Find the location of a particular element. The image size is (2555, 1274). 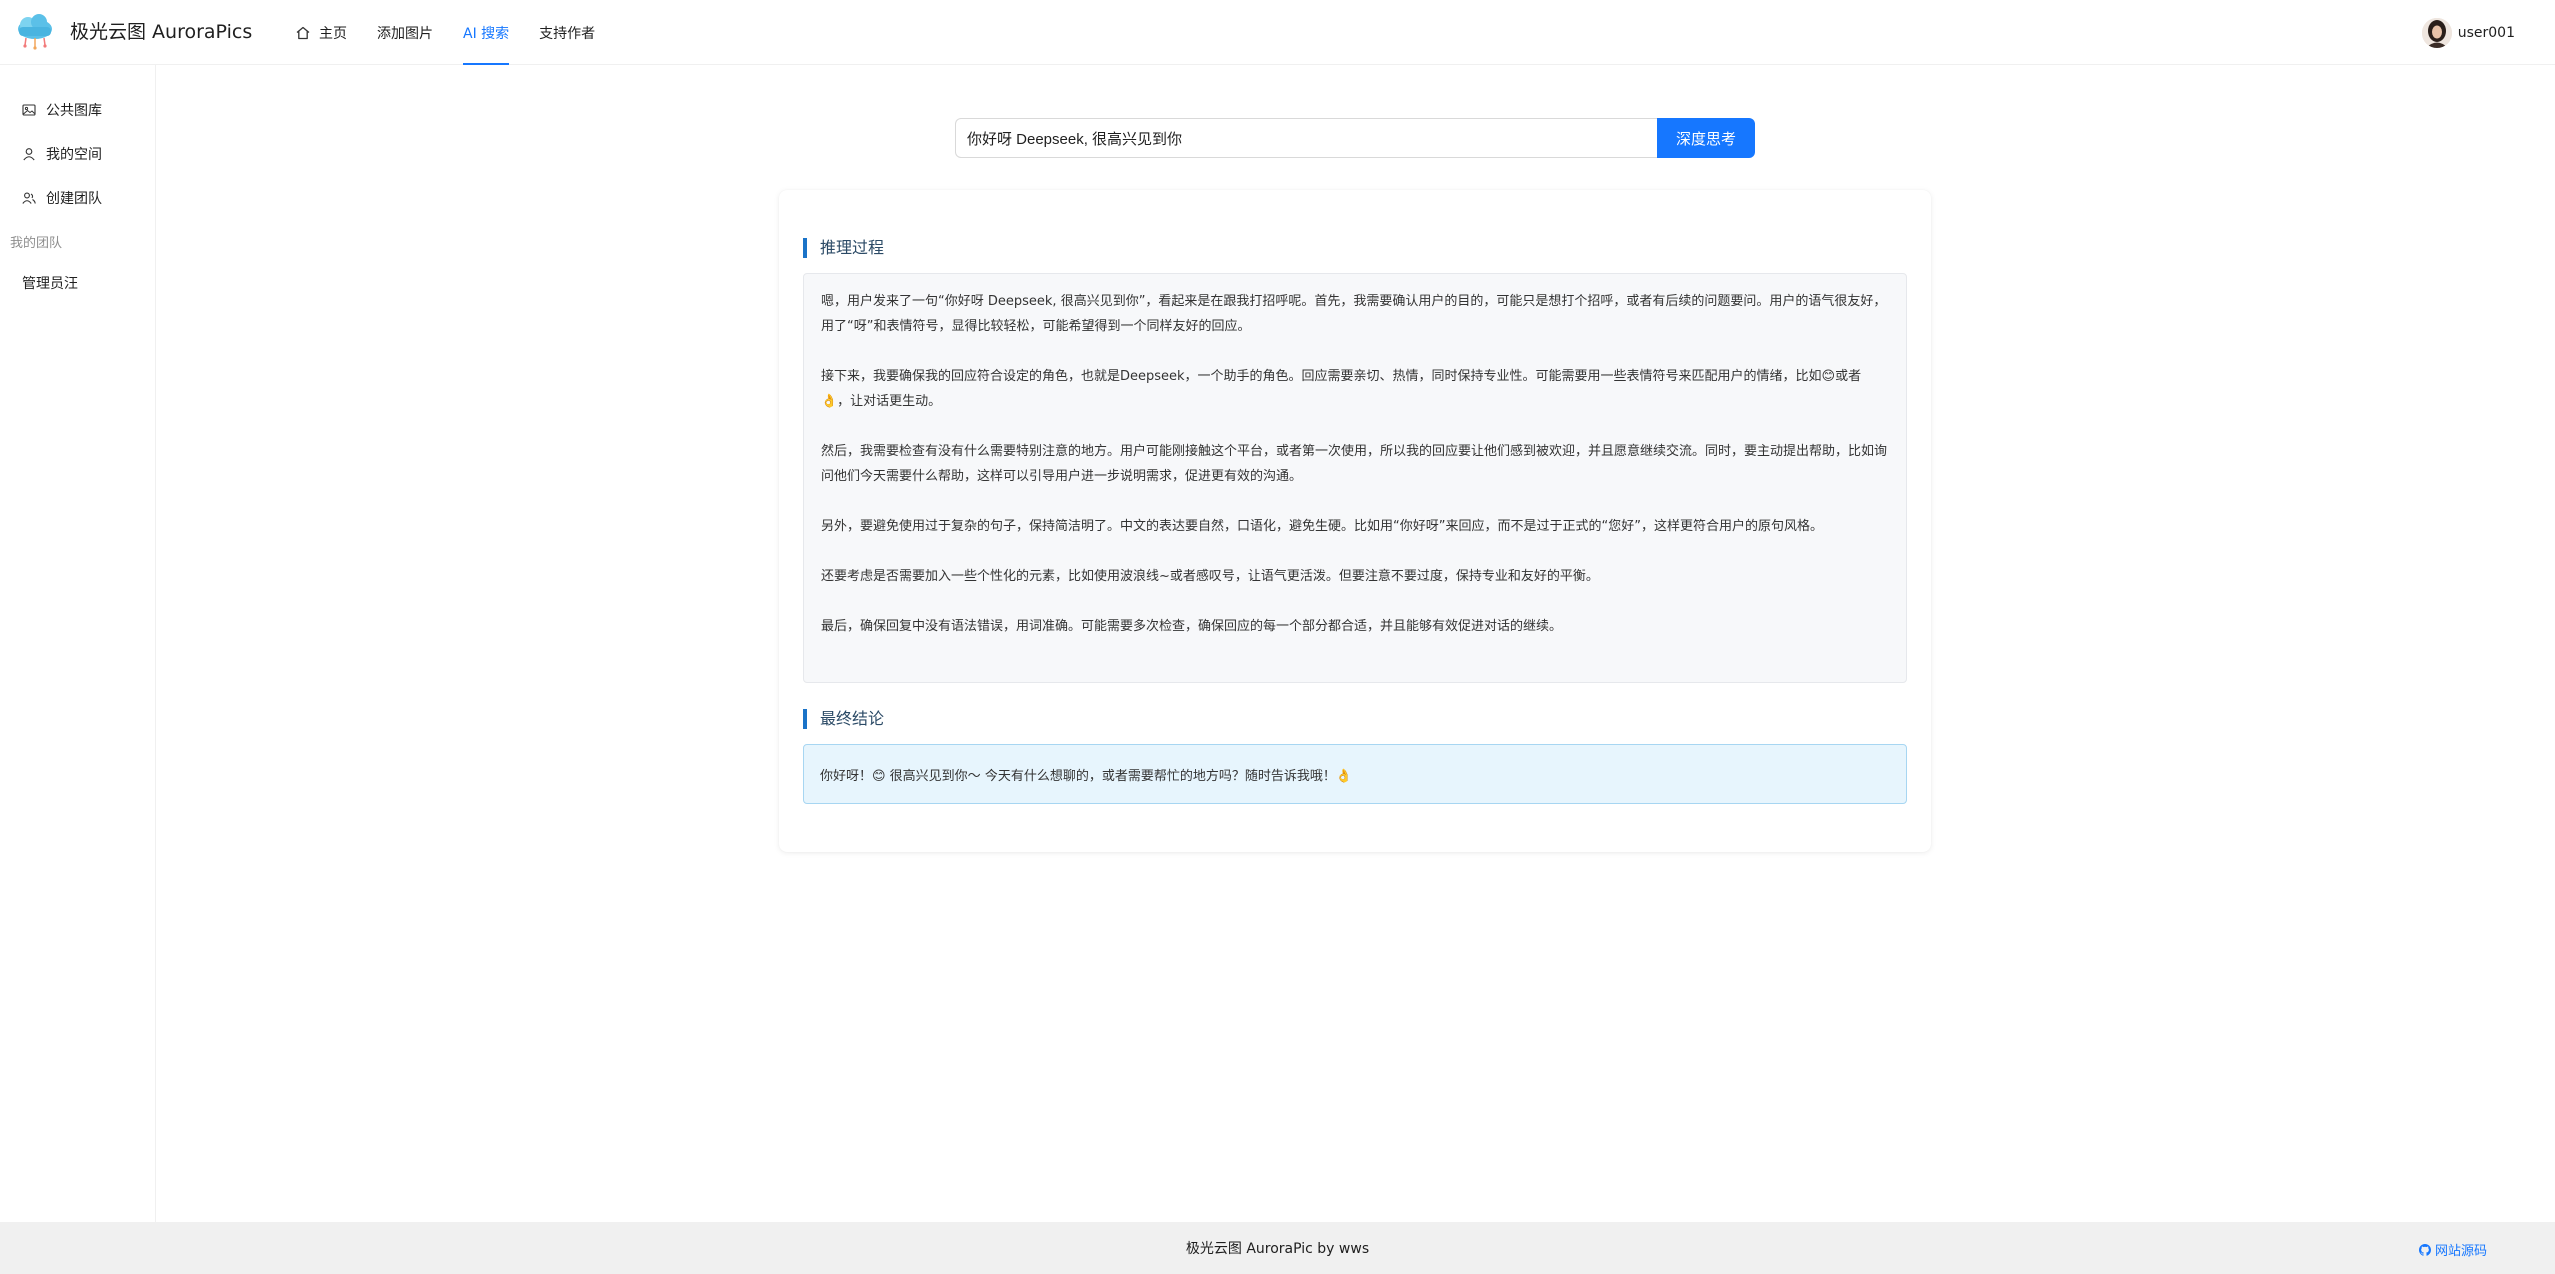

nav-item-home: 主页 is located at coordinates (321, 32).